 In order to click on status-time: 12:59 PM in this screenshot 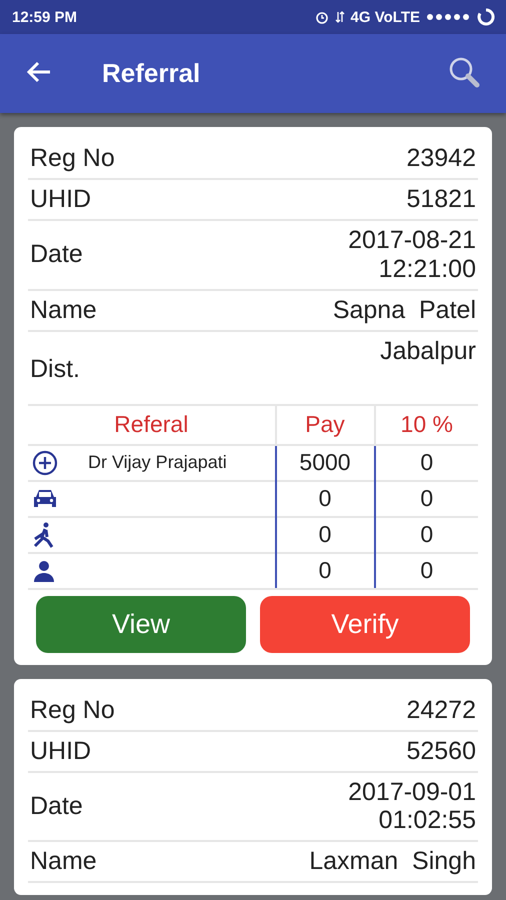, I will do `click(45, 17)`.